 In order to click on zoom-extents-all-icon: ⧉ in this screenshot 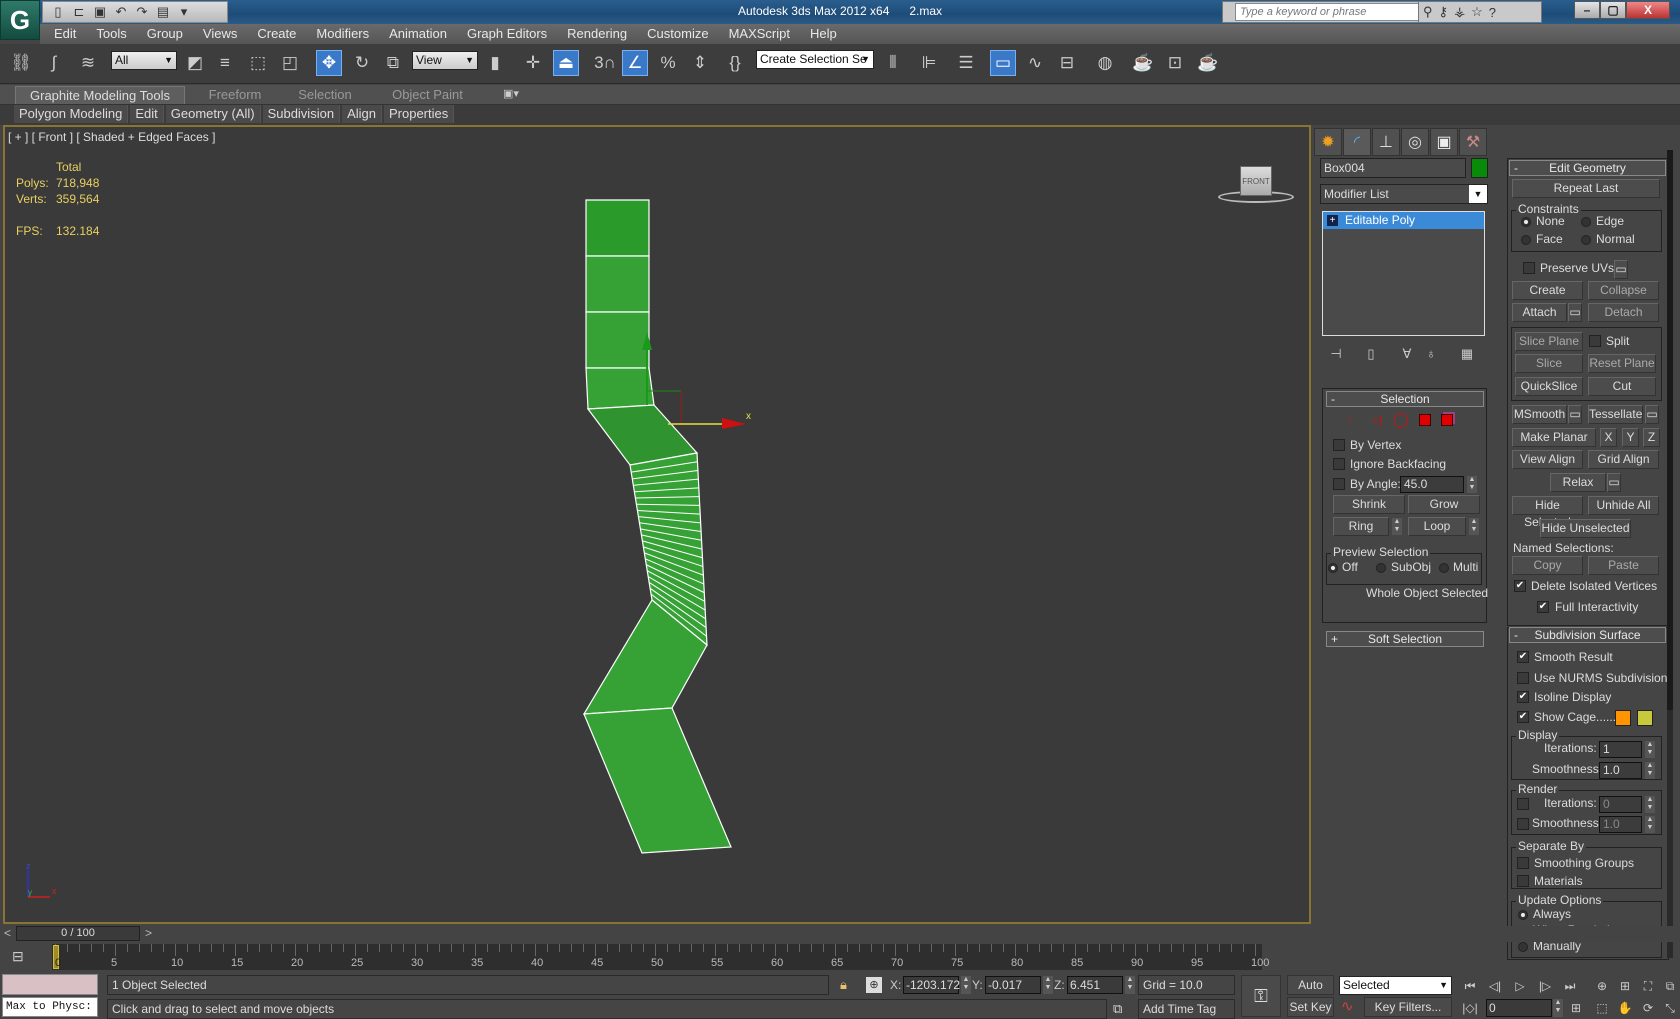, I will do `click(1670, 986)`.